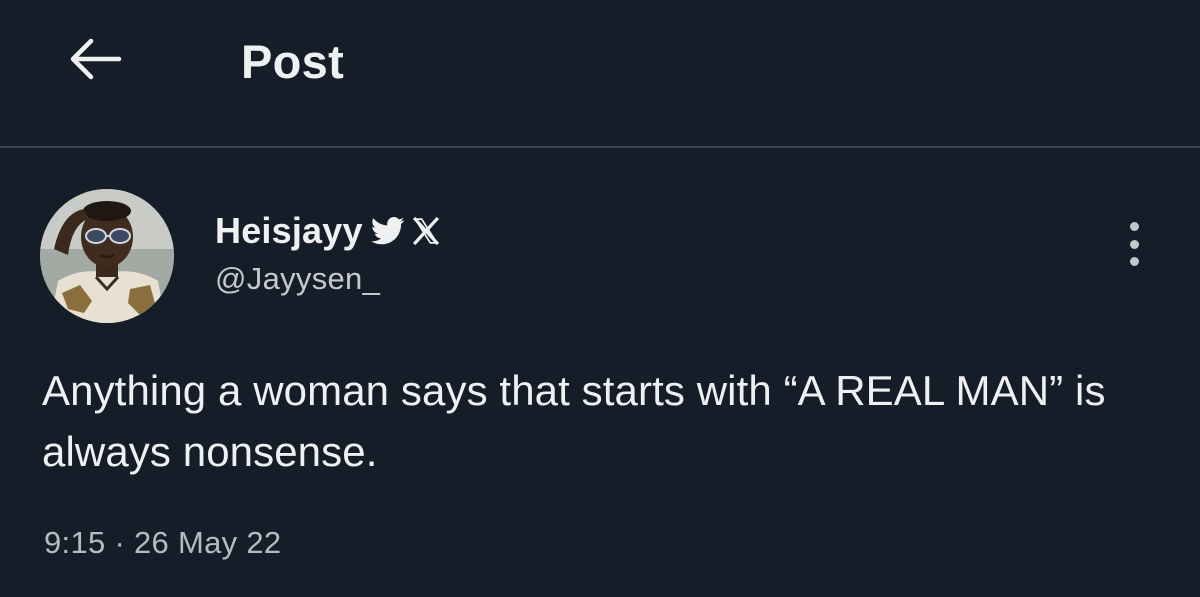  Describe the element at coordinates (293, 61) in the screenshot. I see `page-title: Post` at that location.